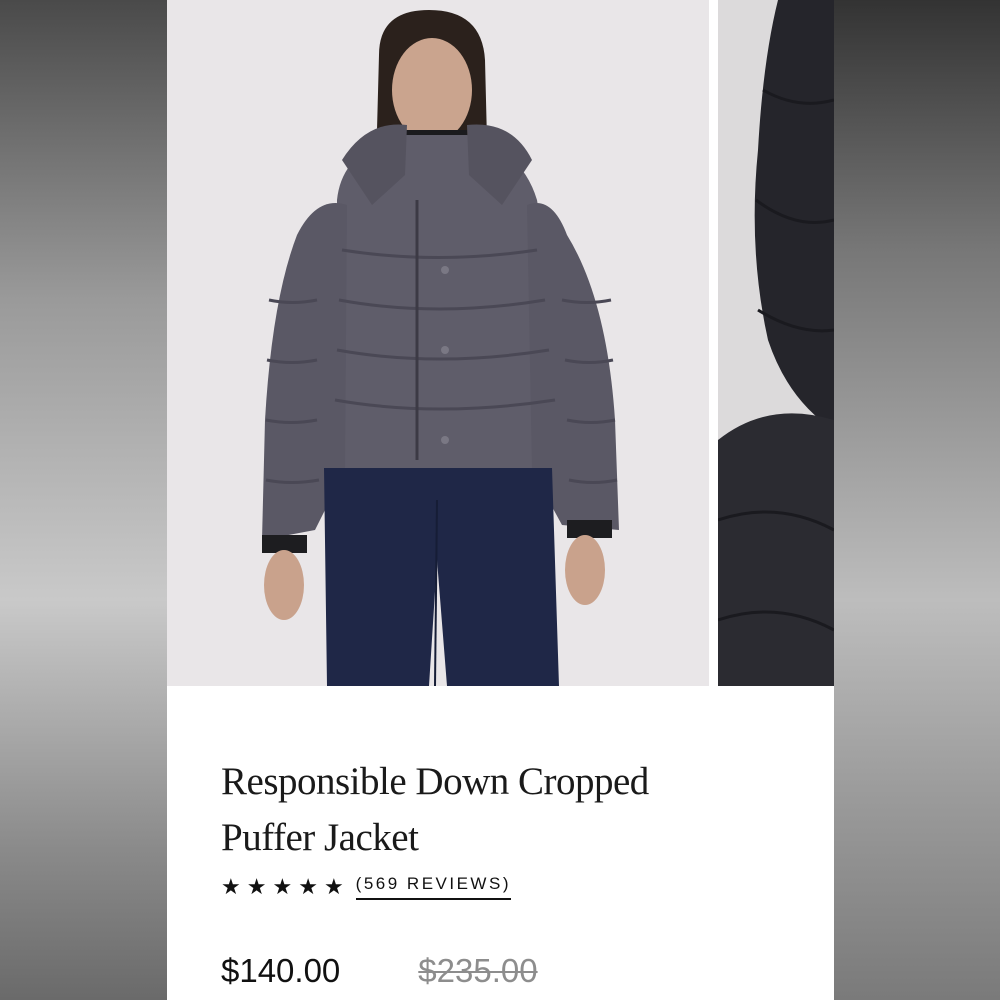 The image size is (1000, 1000). What do you see at coordinates (433, 887) in the screenshot?
I see `reviews-link: (569 REVIEWS)` at bounding box center [433, 887].